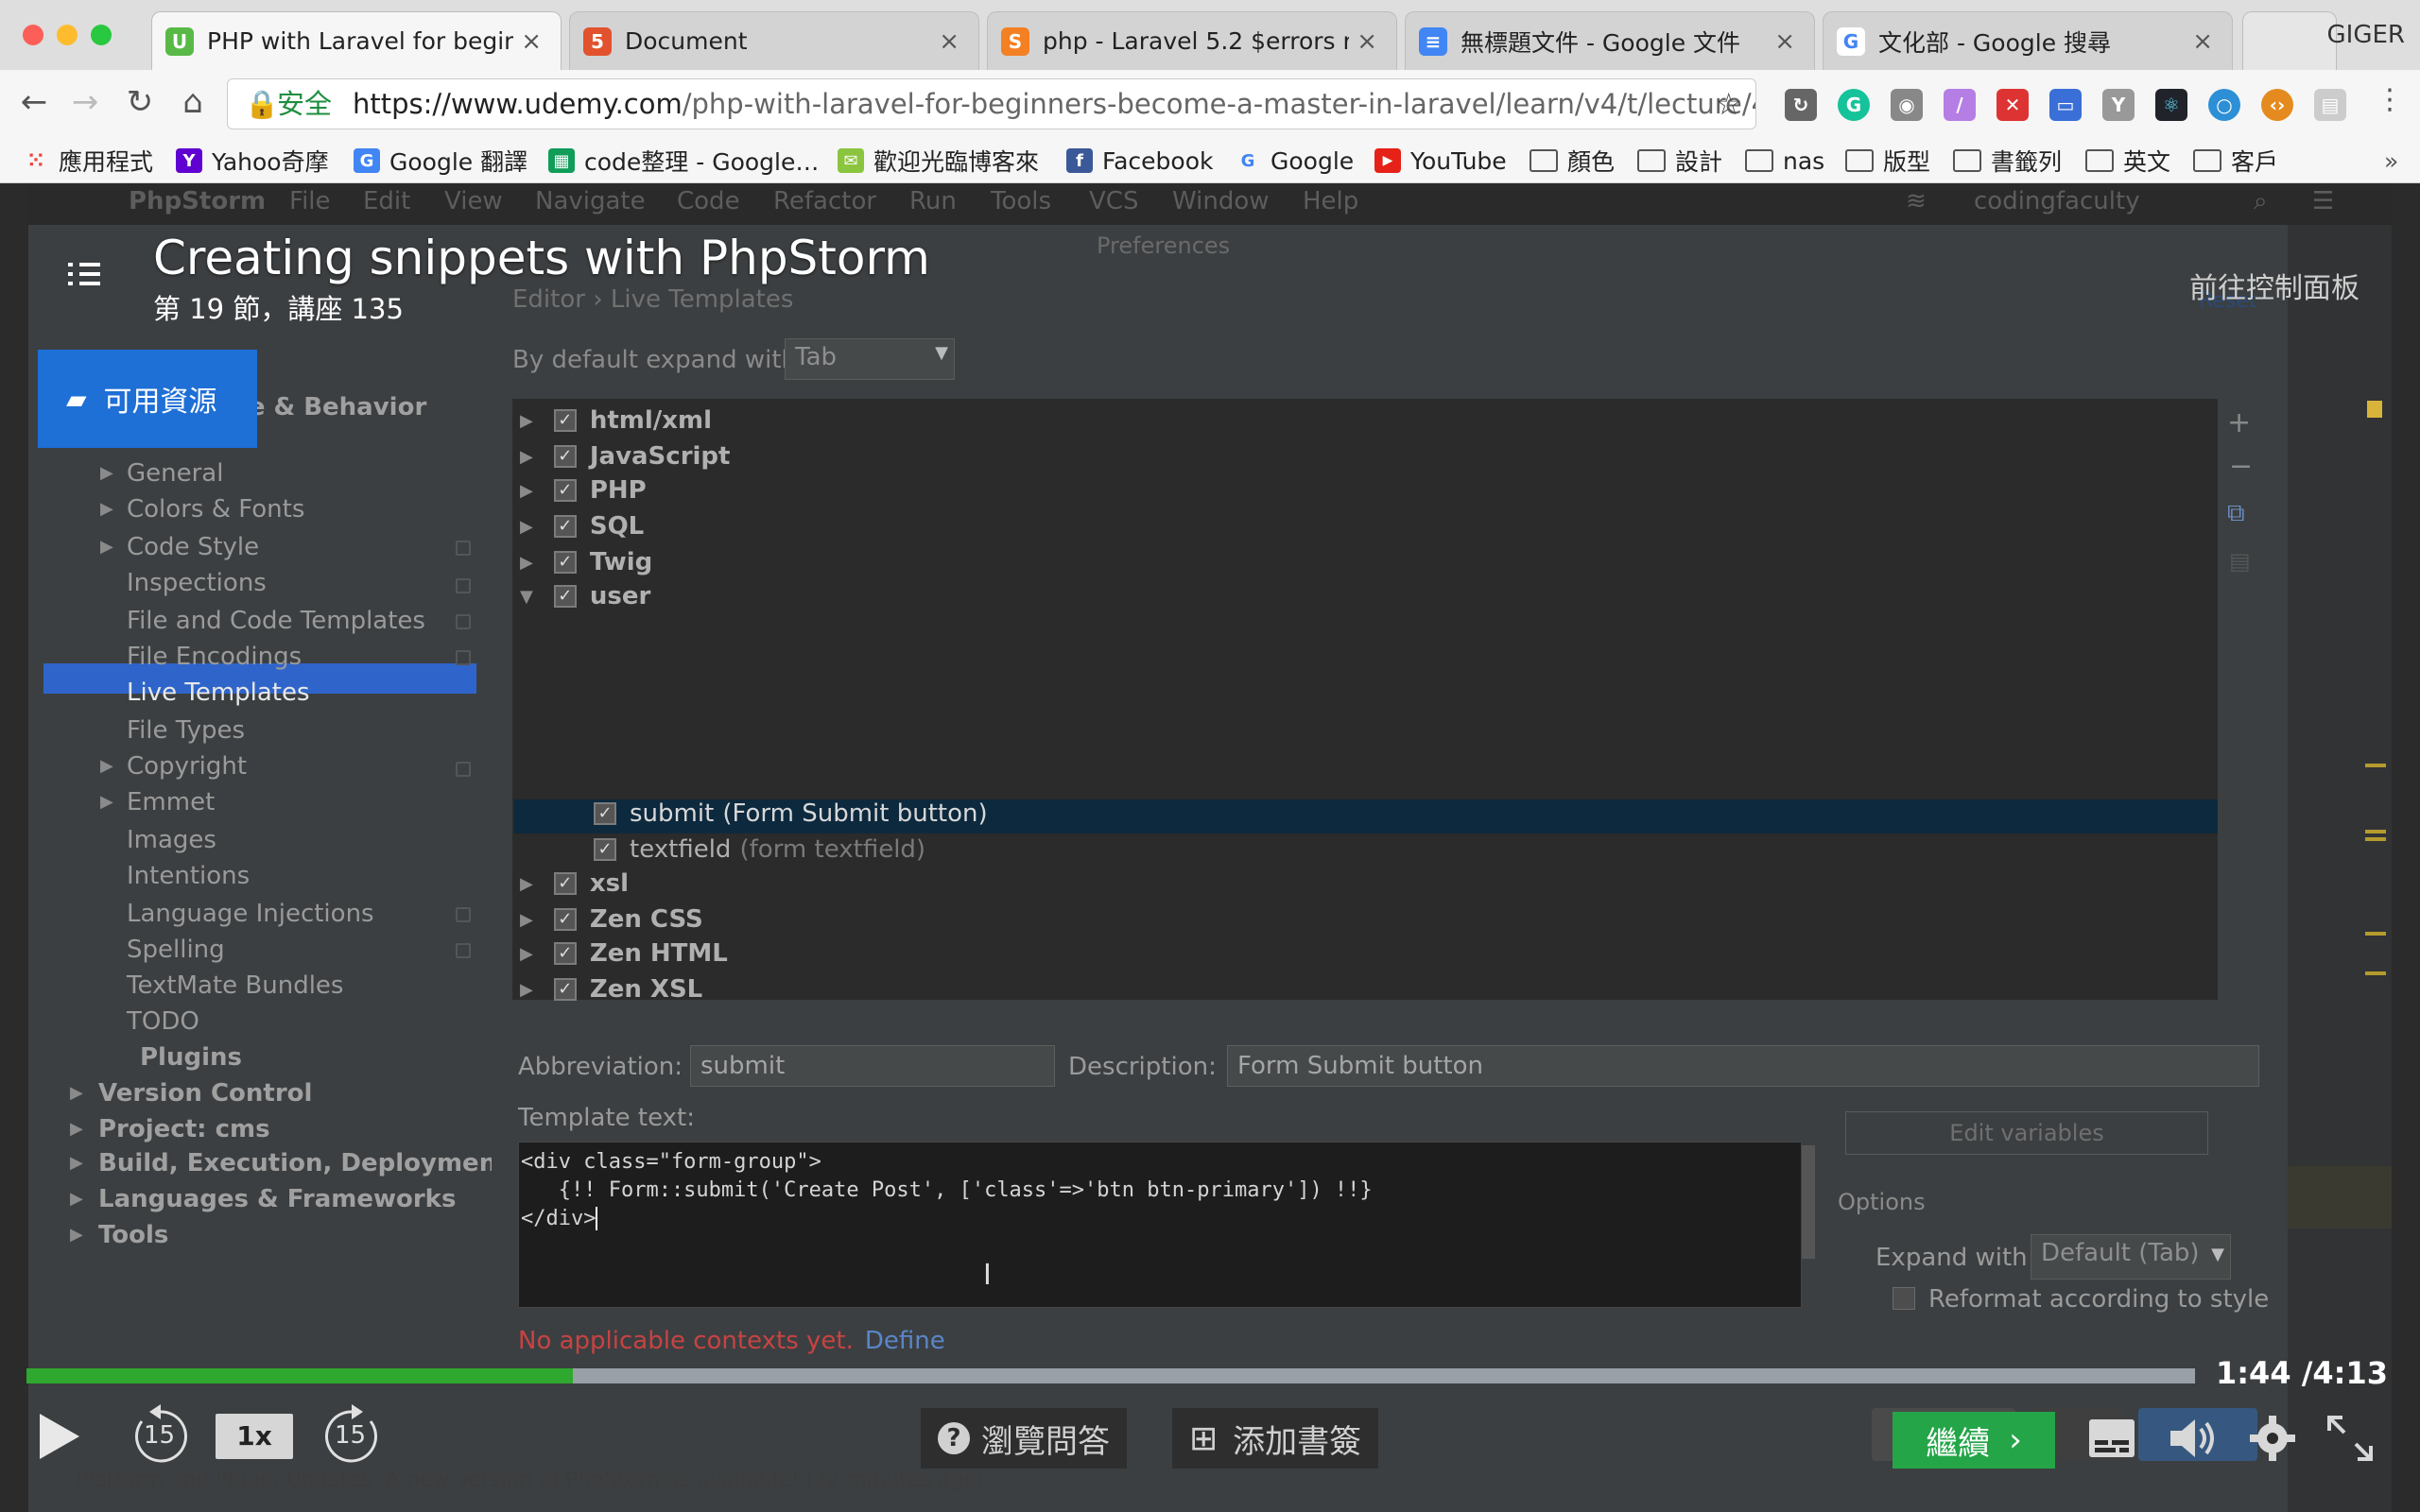  Describe the element at coordinates (2118, 105) in the screenshot. I see `y-extension-icon: Y` at that location.